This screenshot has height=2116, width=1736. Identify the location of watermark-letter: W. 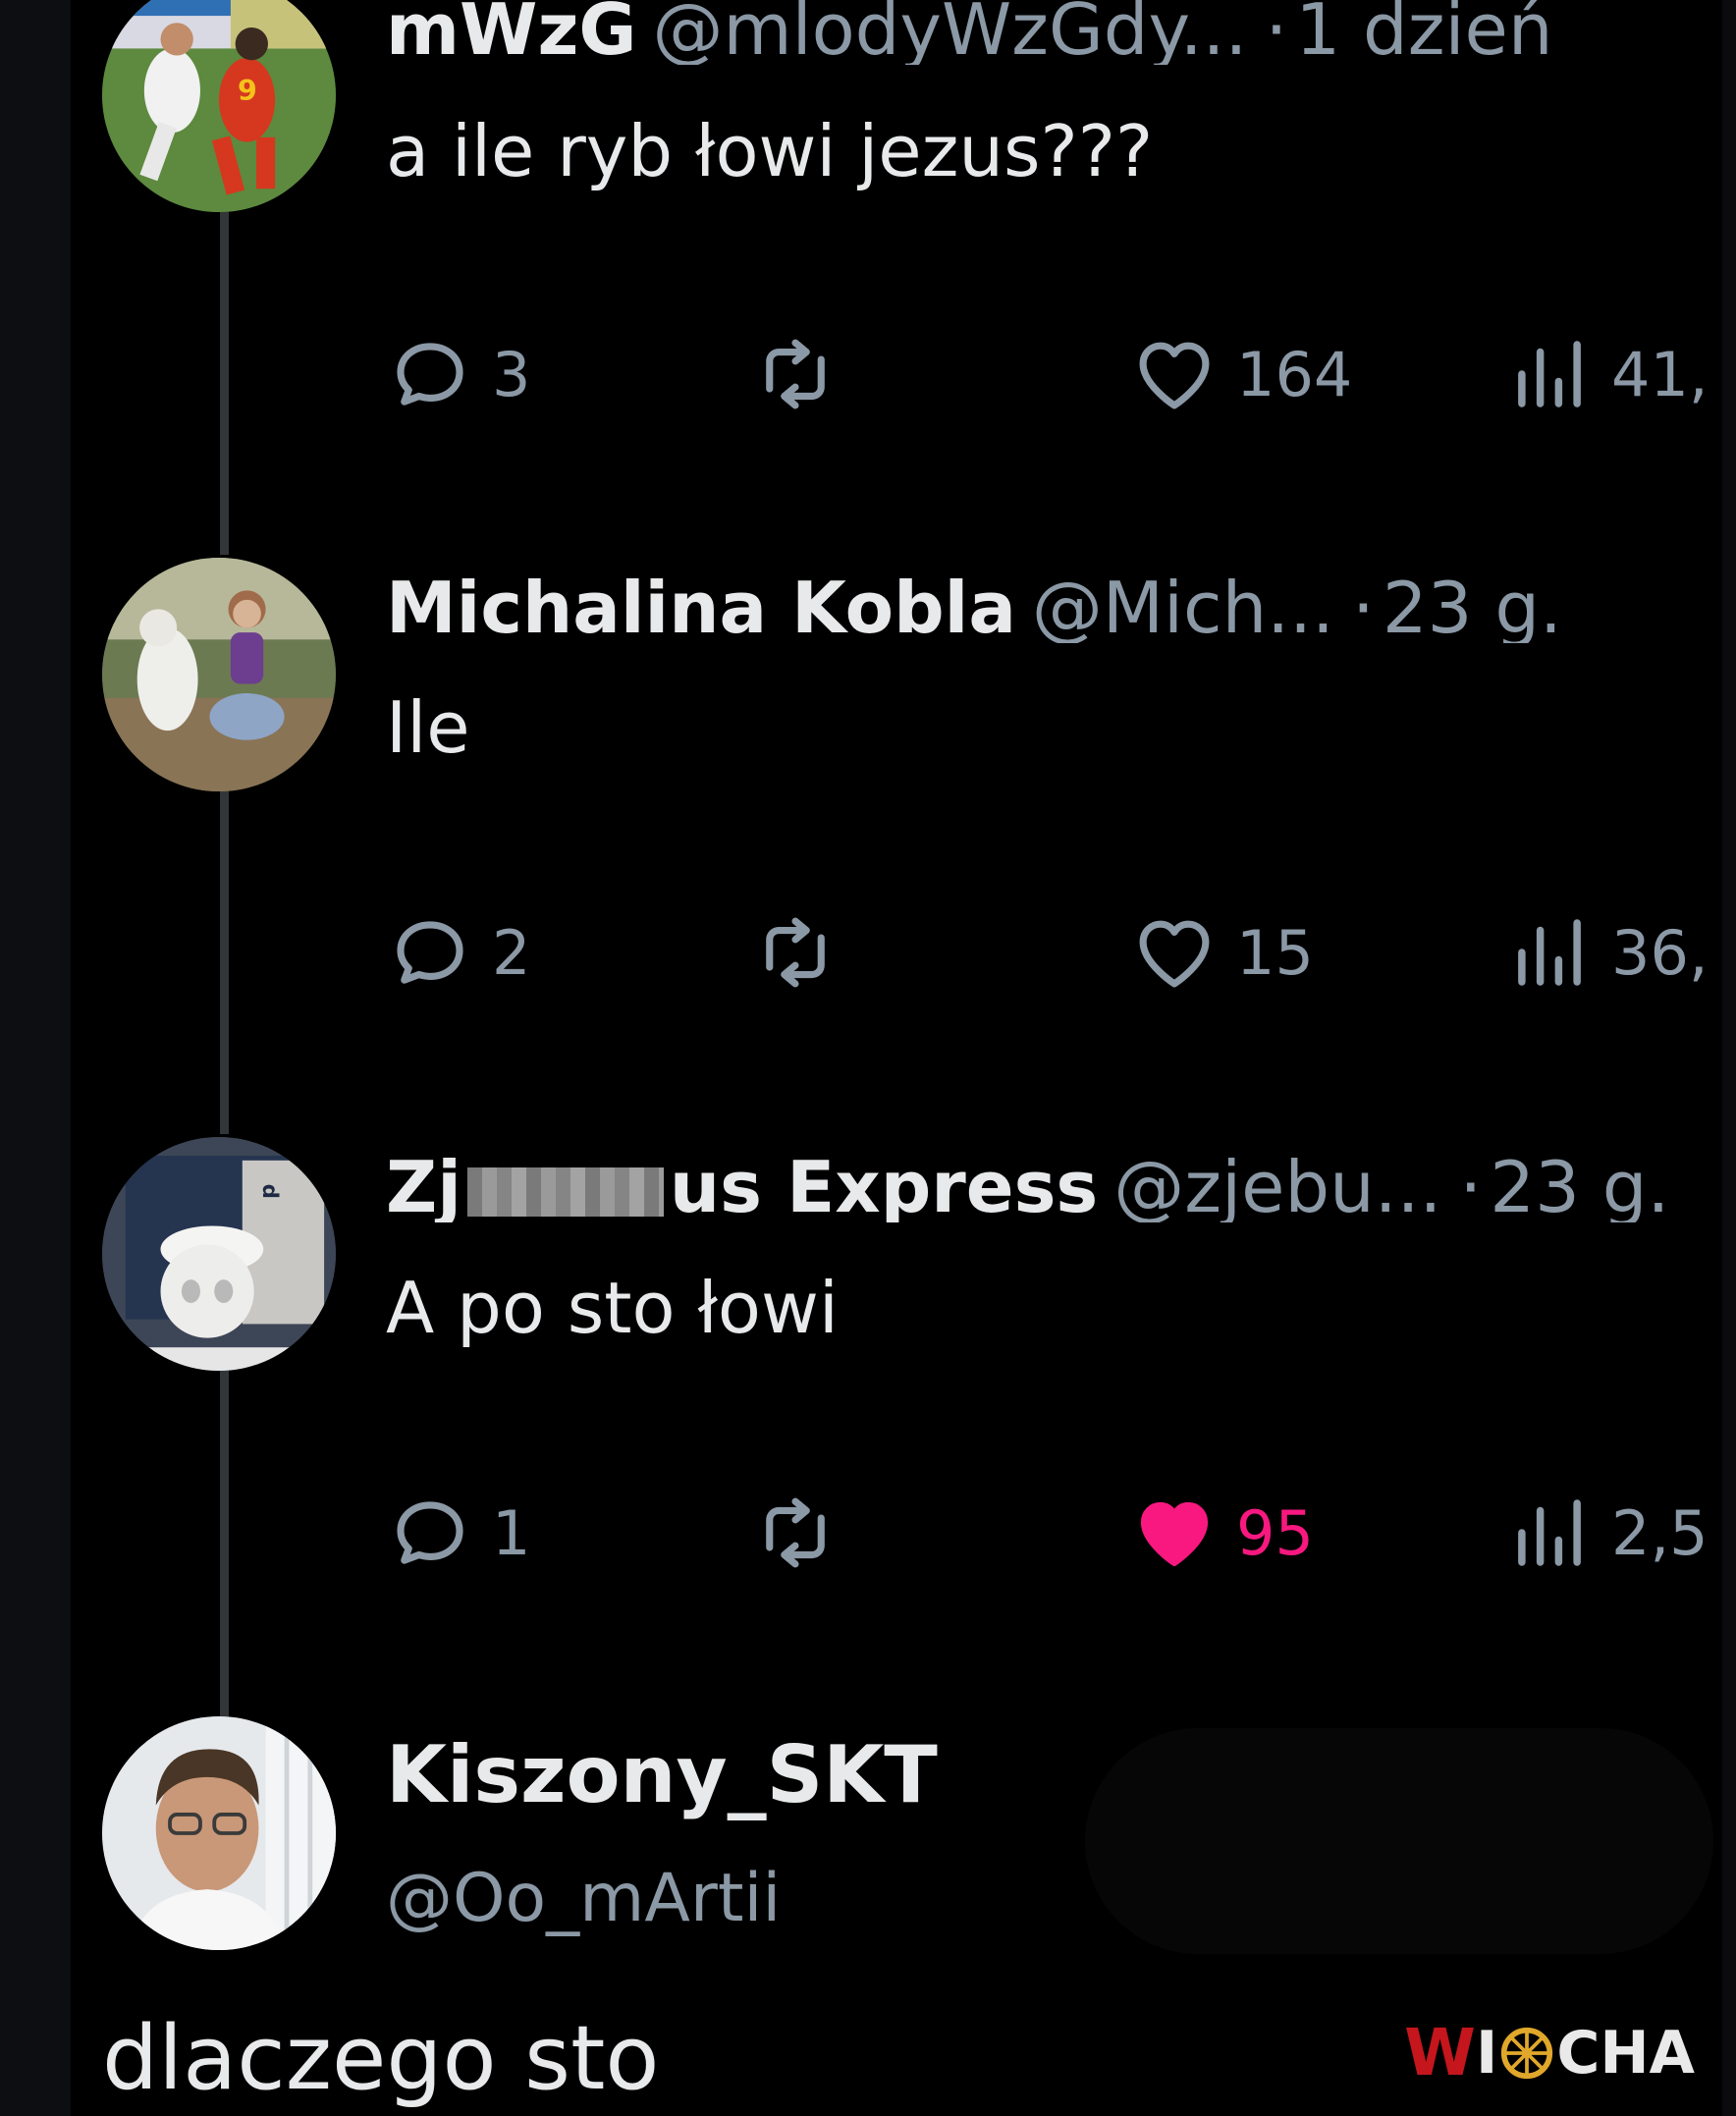
(1440, 2052).